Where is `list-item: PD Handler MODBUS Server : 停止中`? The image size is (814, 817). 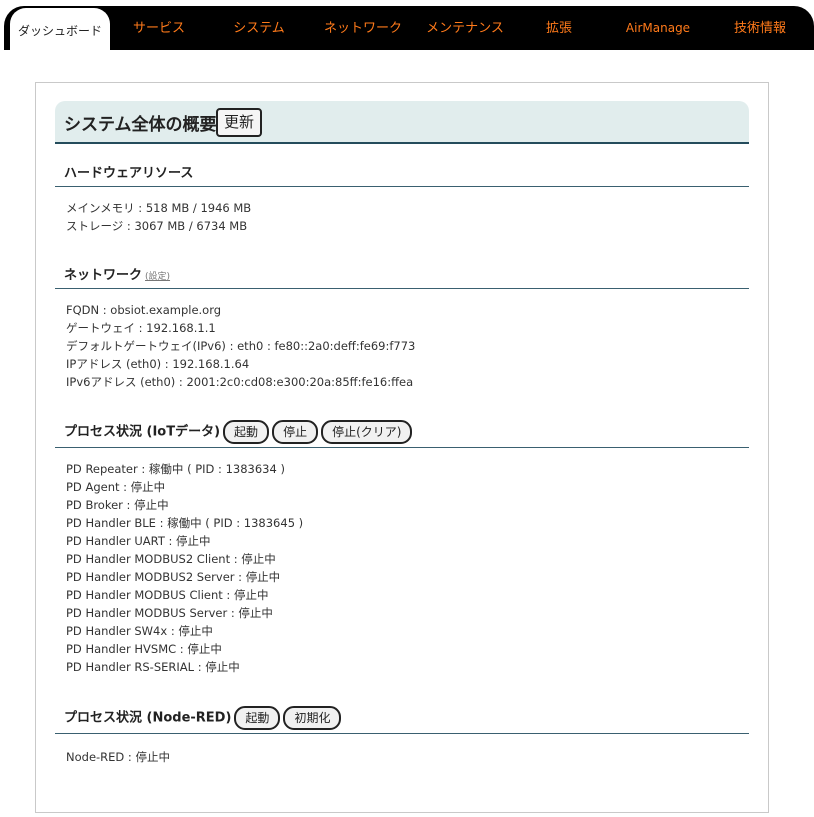
list-item: PD Handler MODBUS Server : 停止中 is located at coordinates (169, 613).